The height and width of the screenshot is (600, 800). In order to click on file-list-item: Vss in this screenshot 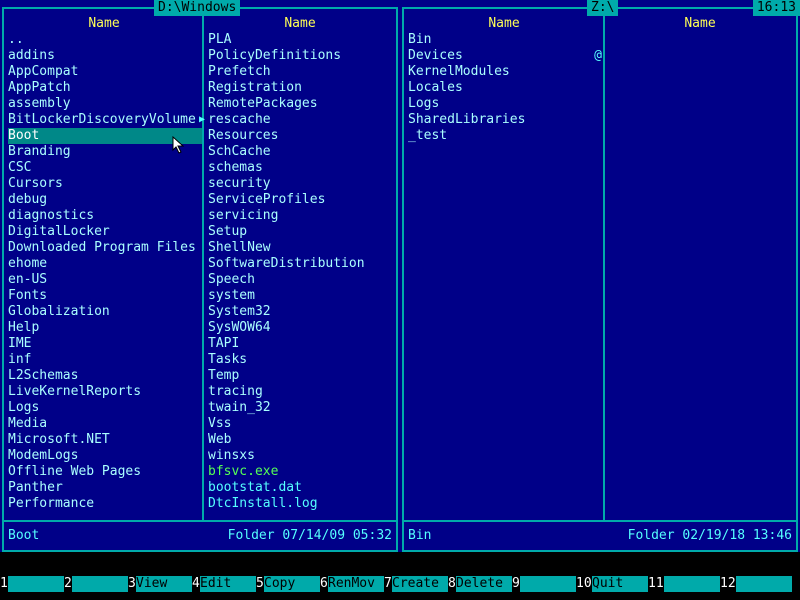, I will do `click(301, 424)`.